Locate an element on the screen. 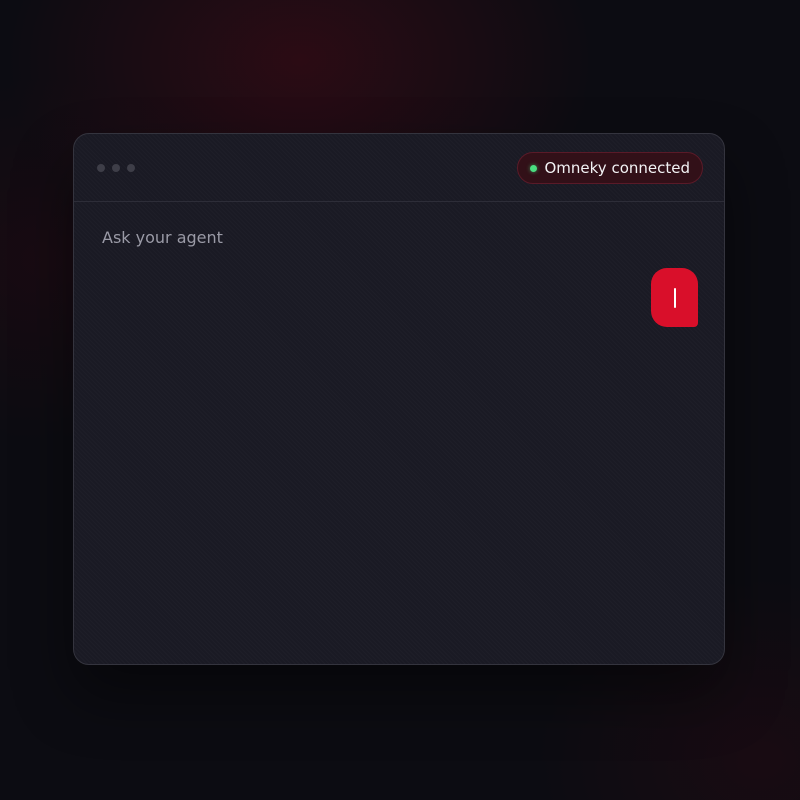 The image size is (800, 800). window-titlebar: Omneky connected is located at coordinates (399, 168).